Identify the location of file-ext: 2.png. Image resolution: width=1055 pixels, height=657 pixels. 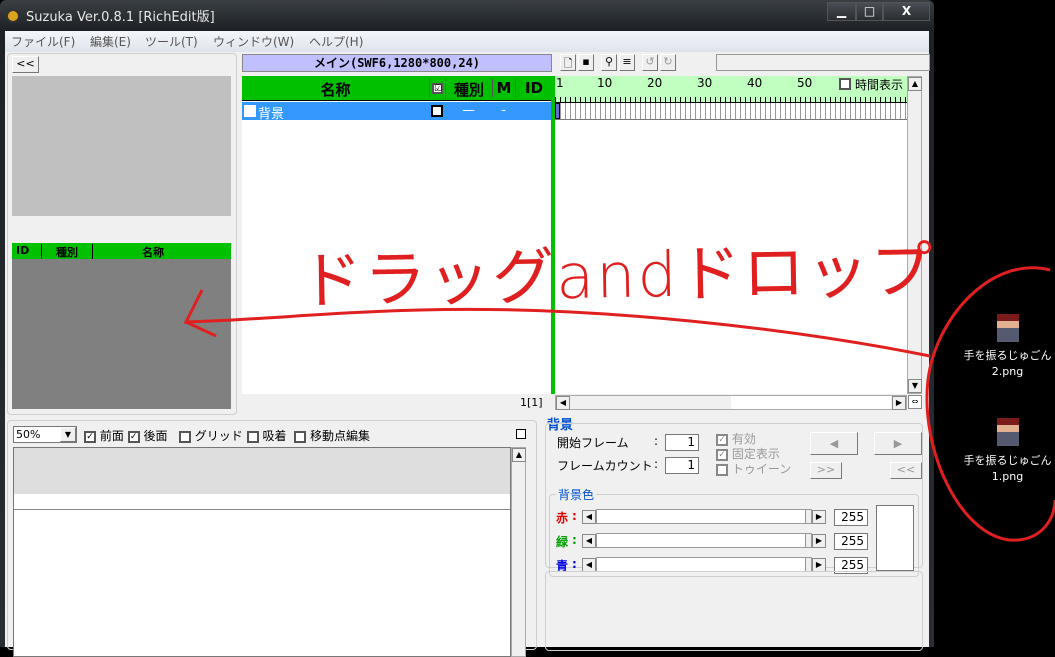
(1007, 371).